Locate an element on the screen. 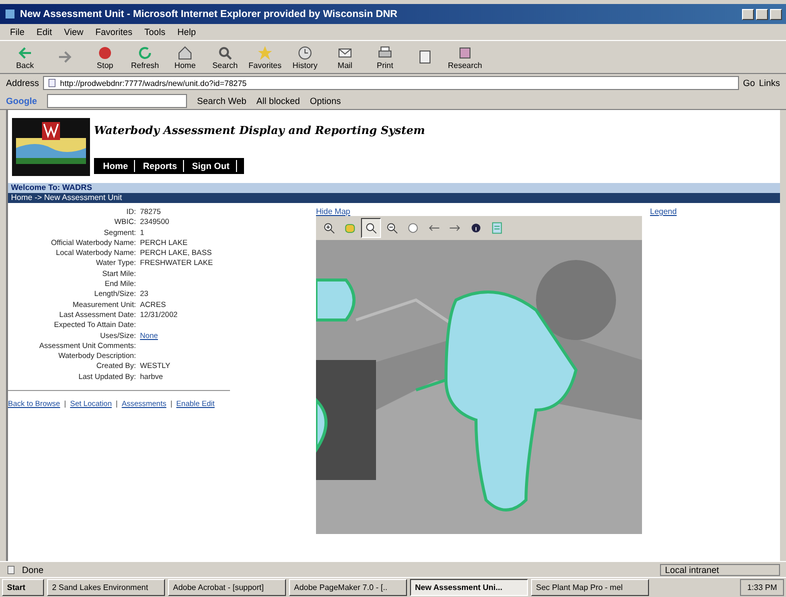 The width and height of the screenshot is (786, 597). welcome-bar: Welcome To: WADRS is located at coordinates (394, 188).